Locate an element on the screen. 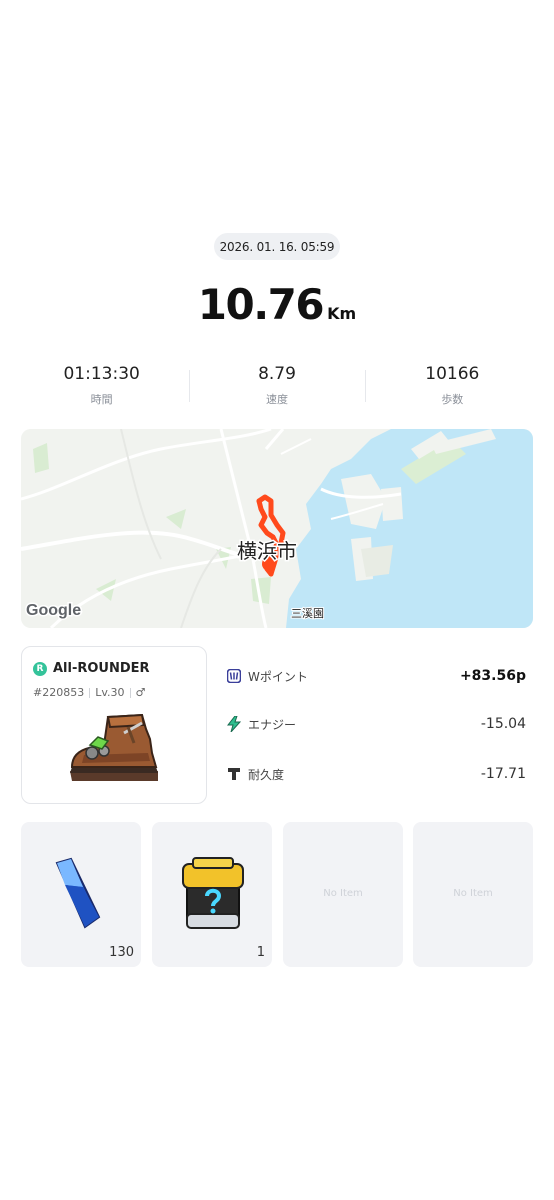  stat-speed-value: 8.79 is located at coordinates (277, 374).